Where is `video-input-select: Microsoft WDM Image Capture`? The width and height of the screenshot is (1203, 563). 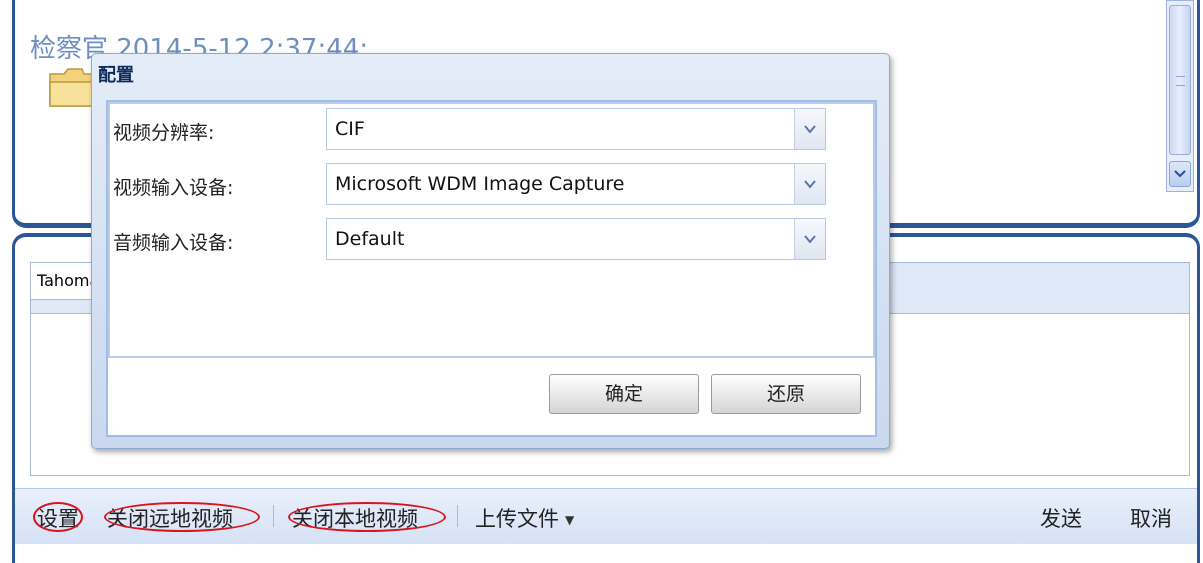
video-input-select: Microsoft WDM Image Capture is located at coordinates (576, 184).